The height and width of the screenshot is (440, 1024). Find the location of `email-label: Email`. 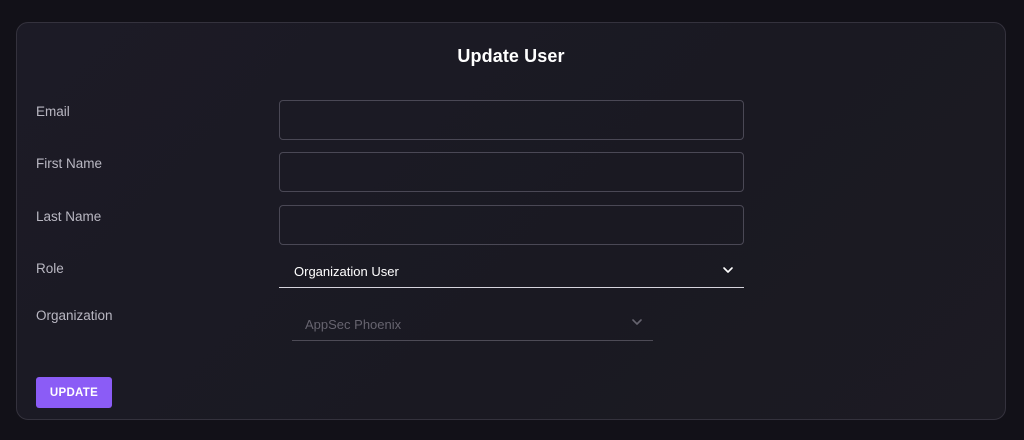

email-label: Email is located at coordinates (53, 111).